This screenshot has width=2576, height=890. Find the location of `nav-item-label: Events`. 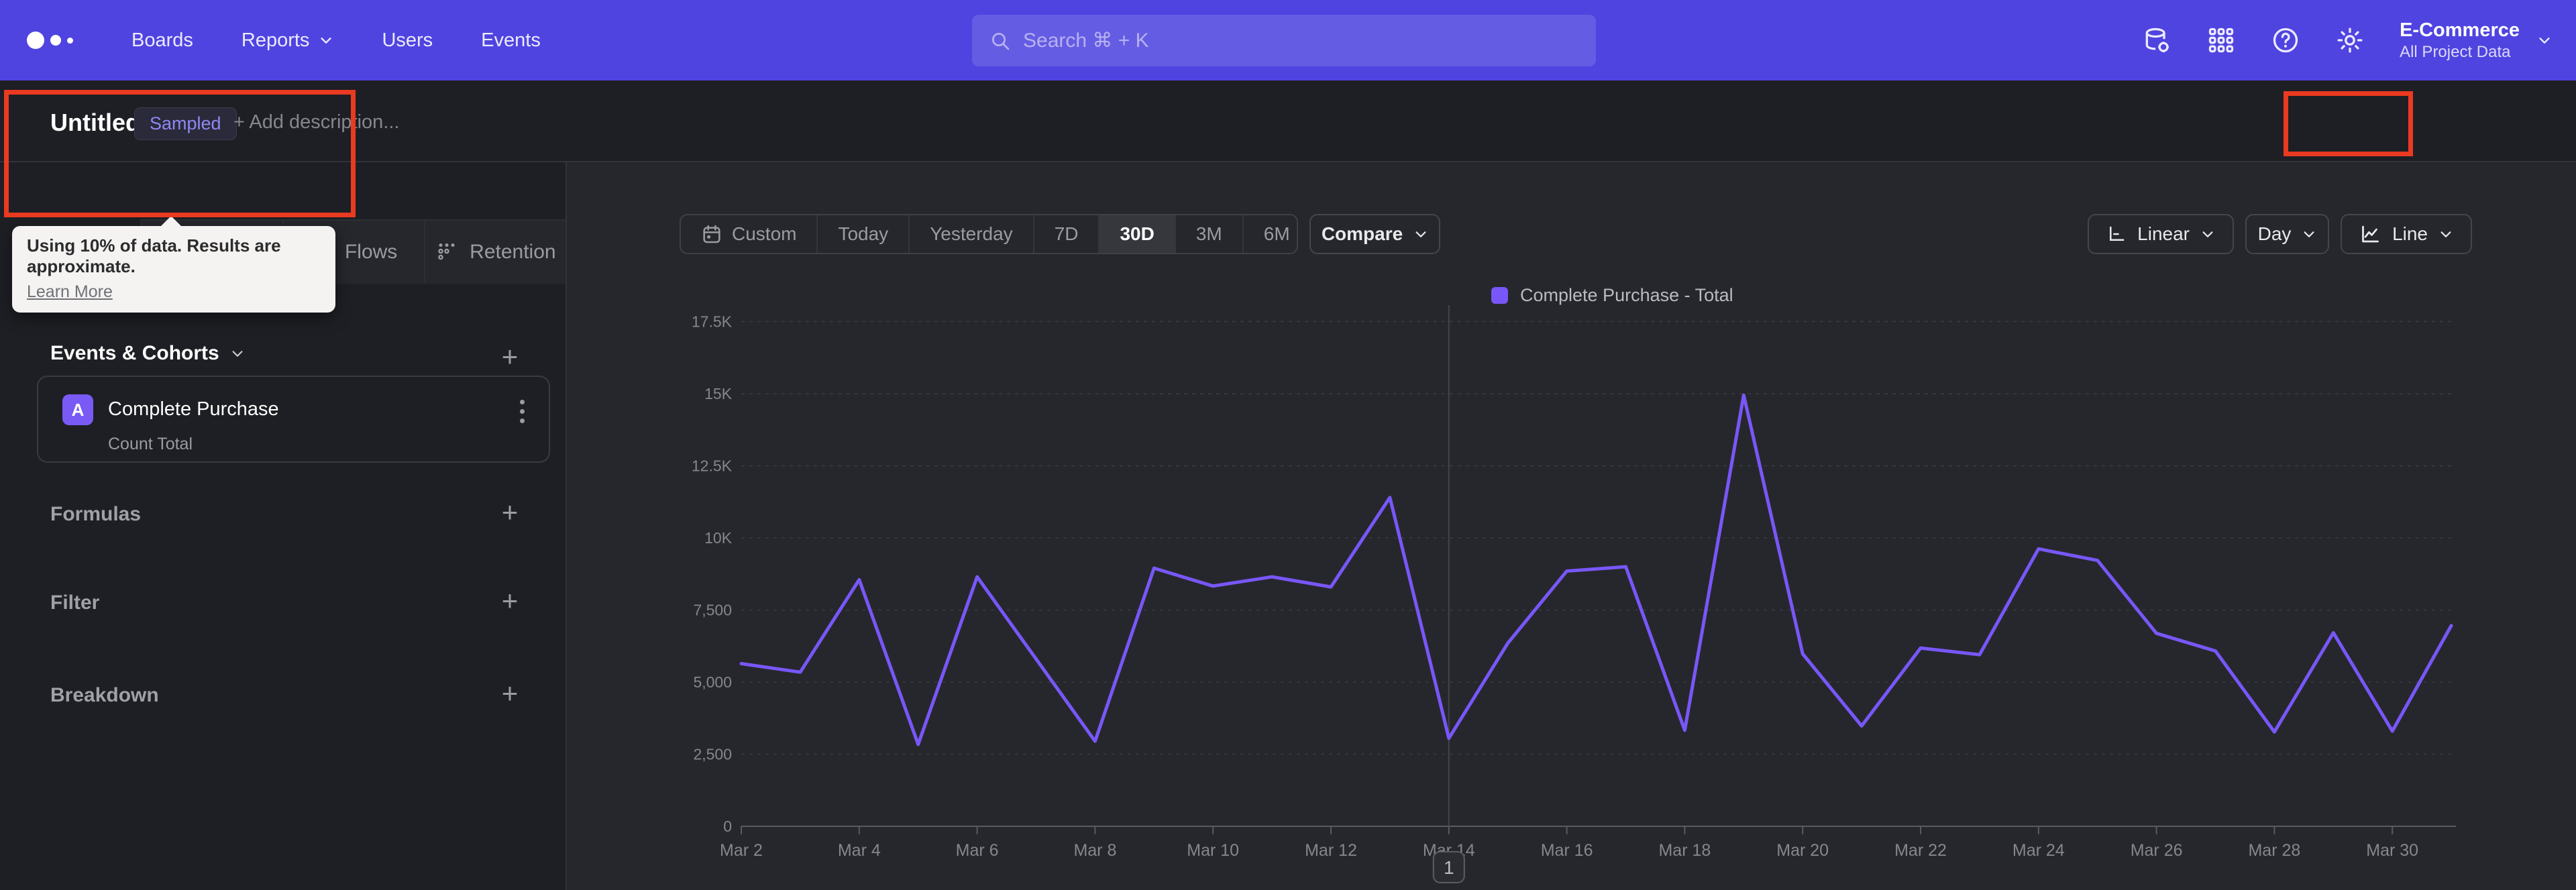

nav-item-label: Events is located at coordinates (511, 40).